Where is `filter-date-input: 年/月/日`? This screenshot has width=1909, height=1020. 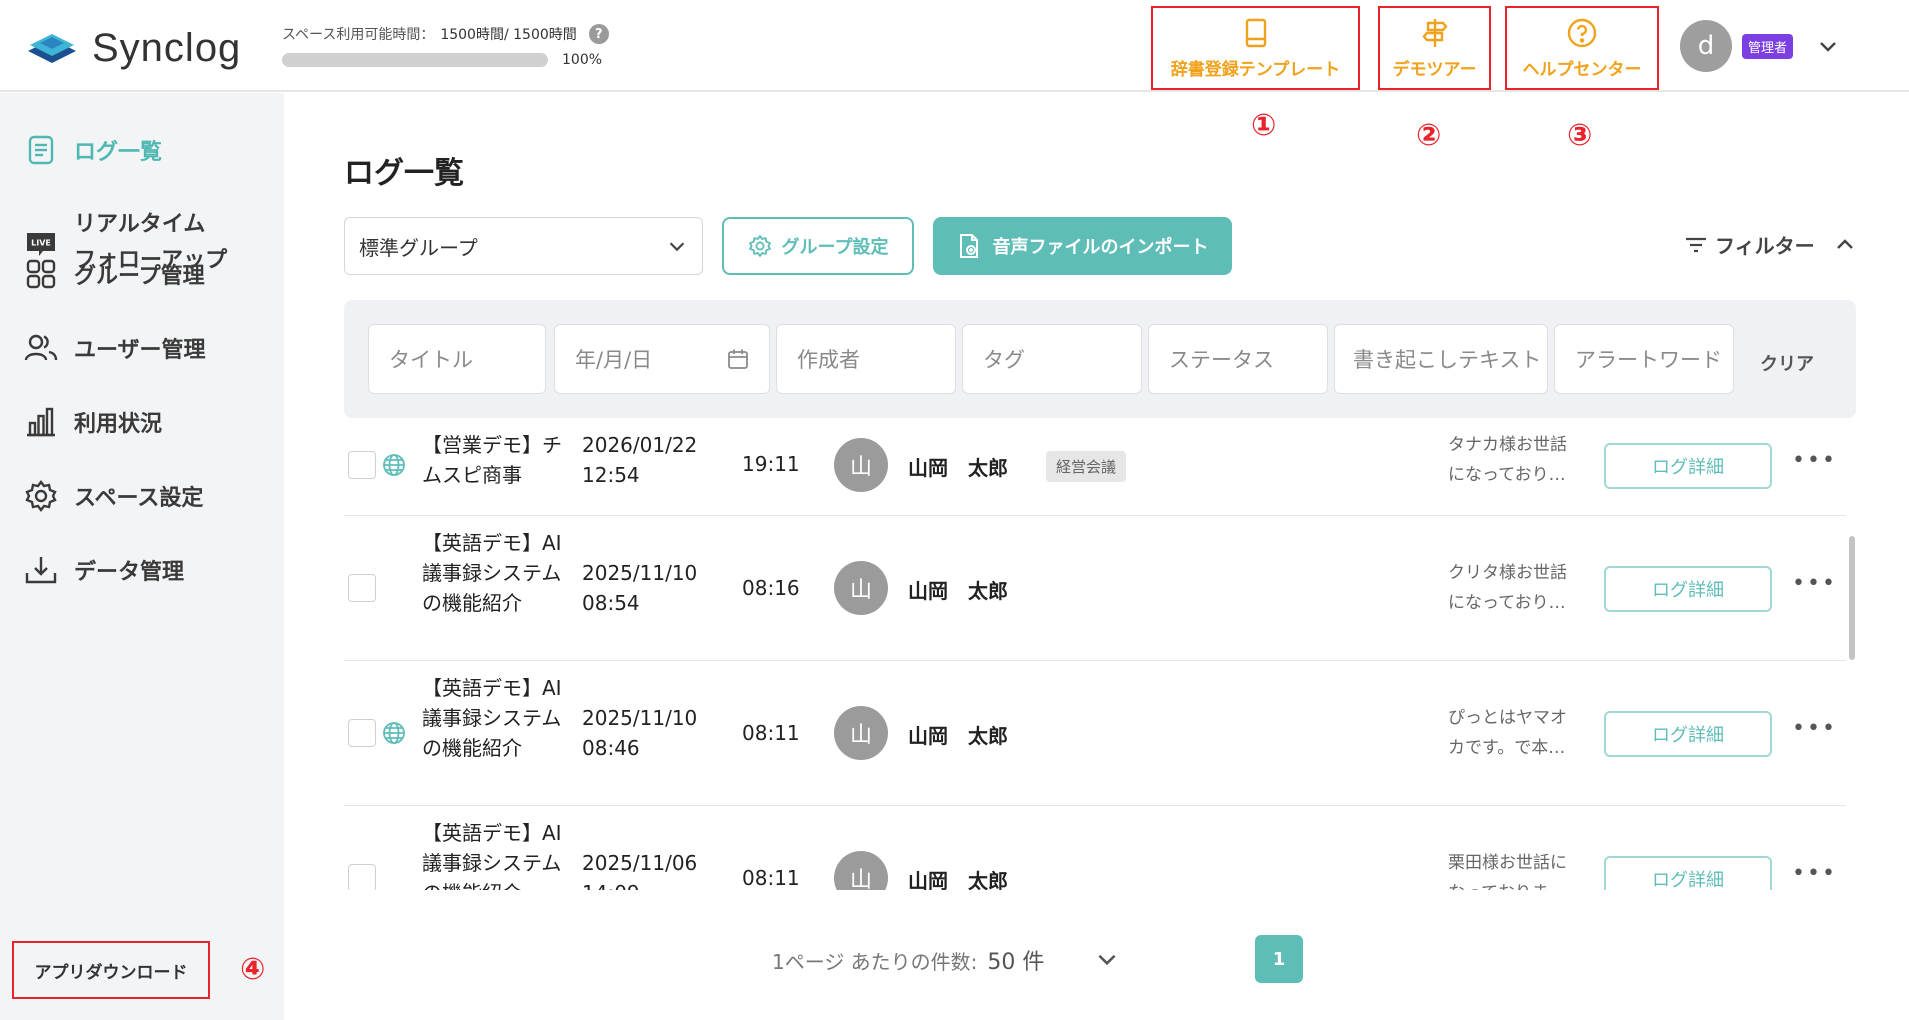
filter-date-input: 年/月/日 is located at coordinates (662, 359).